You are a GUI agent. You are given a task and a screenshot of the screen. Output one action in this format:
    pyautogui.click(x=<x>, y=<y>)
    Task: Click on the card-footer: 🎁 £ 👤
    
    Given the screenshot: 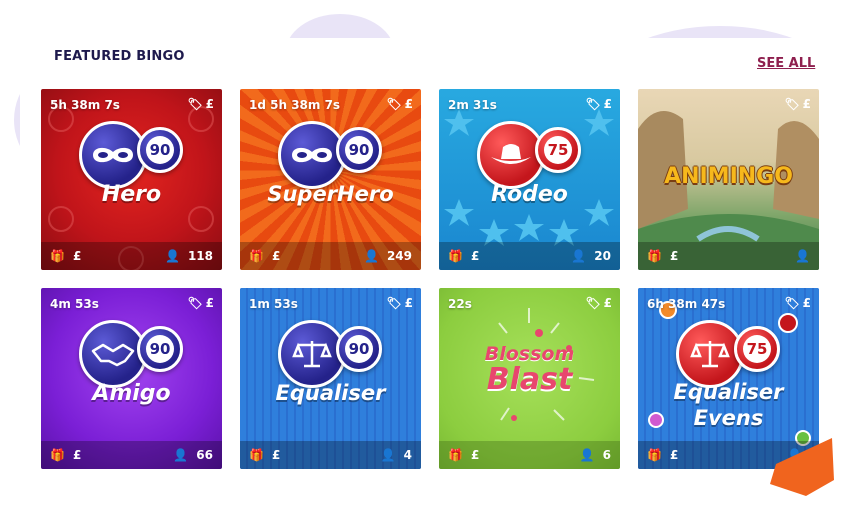 What is the action you would take?
    pyautogui.click(x=728, y=256)
    